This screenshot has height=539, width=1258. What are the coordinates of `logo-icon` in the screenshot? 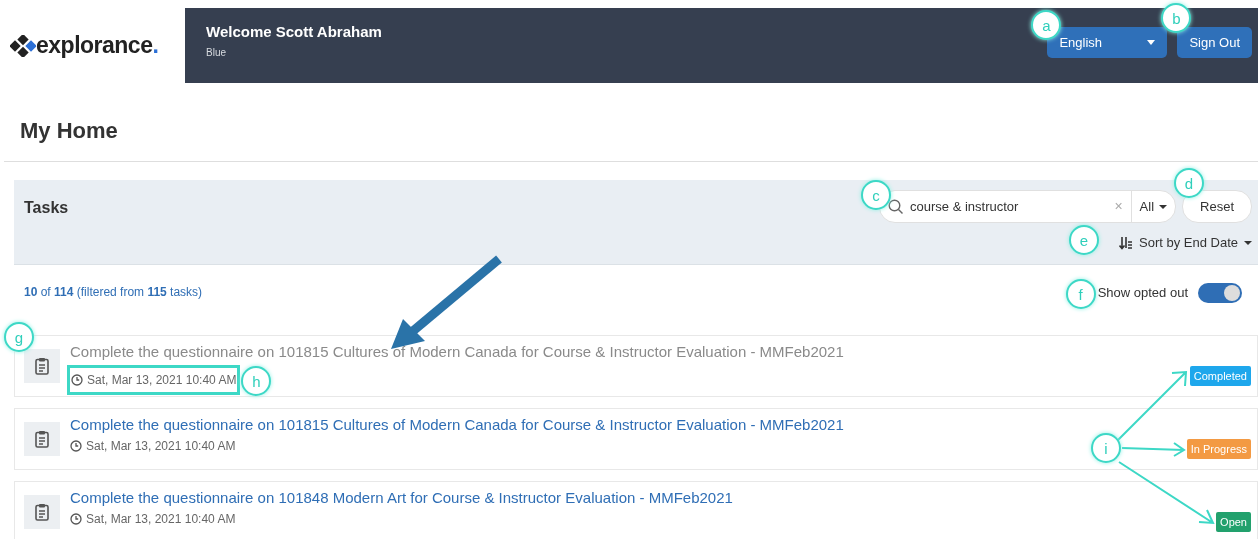 It's located at (23, 45).